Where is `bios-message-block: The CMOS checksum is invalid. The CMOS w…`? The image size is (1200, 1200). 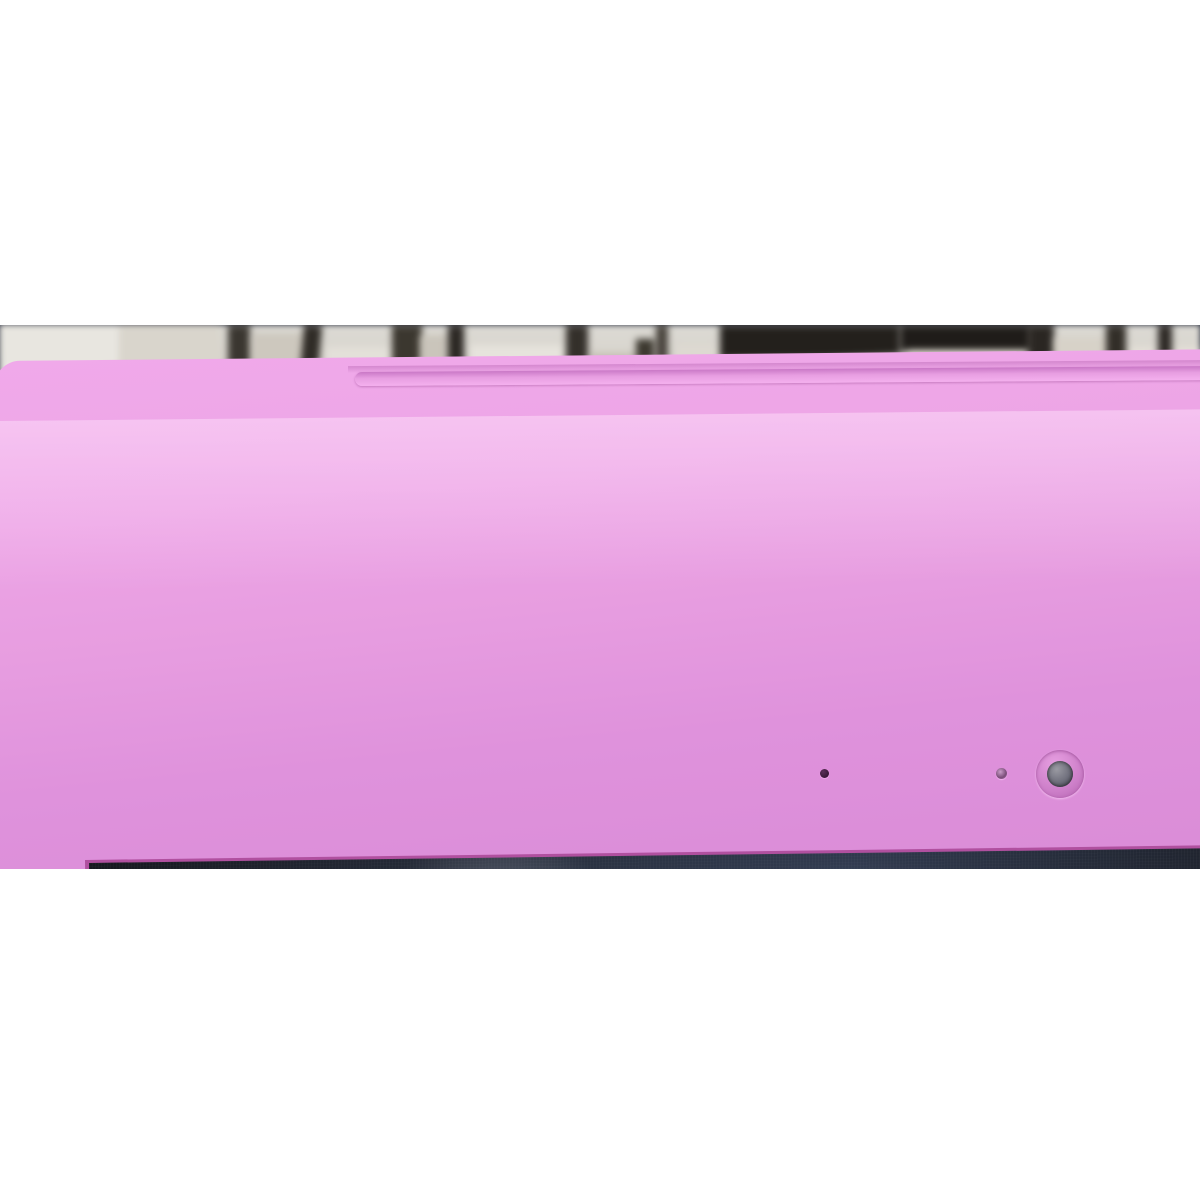 bios-message-block: The CMOS checksum is invalid. The CMOS w… is located at coordinates (651, 863).